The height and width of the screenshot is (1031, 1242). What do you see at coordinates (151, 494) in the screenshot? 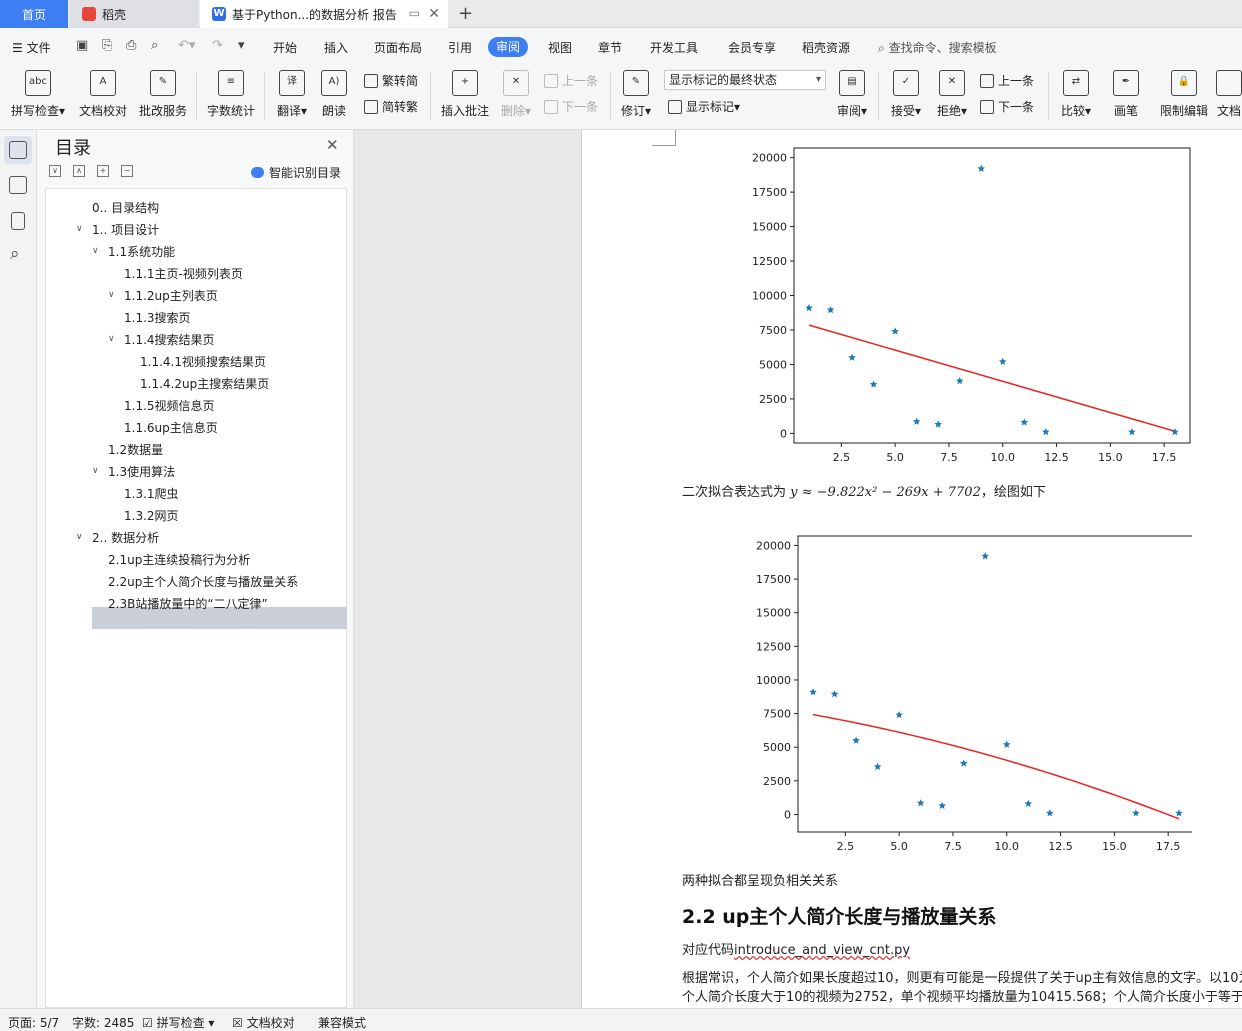
I see `toc-item: 1.3.1爬虫` at bounding box center [151, 494].